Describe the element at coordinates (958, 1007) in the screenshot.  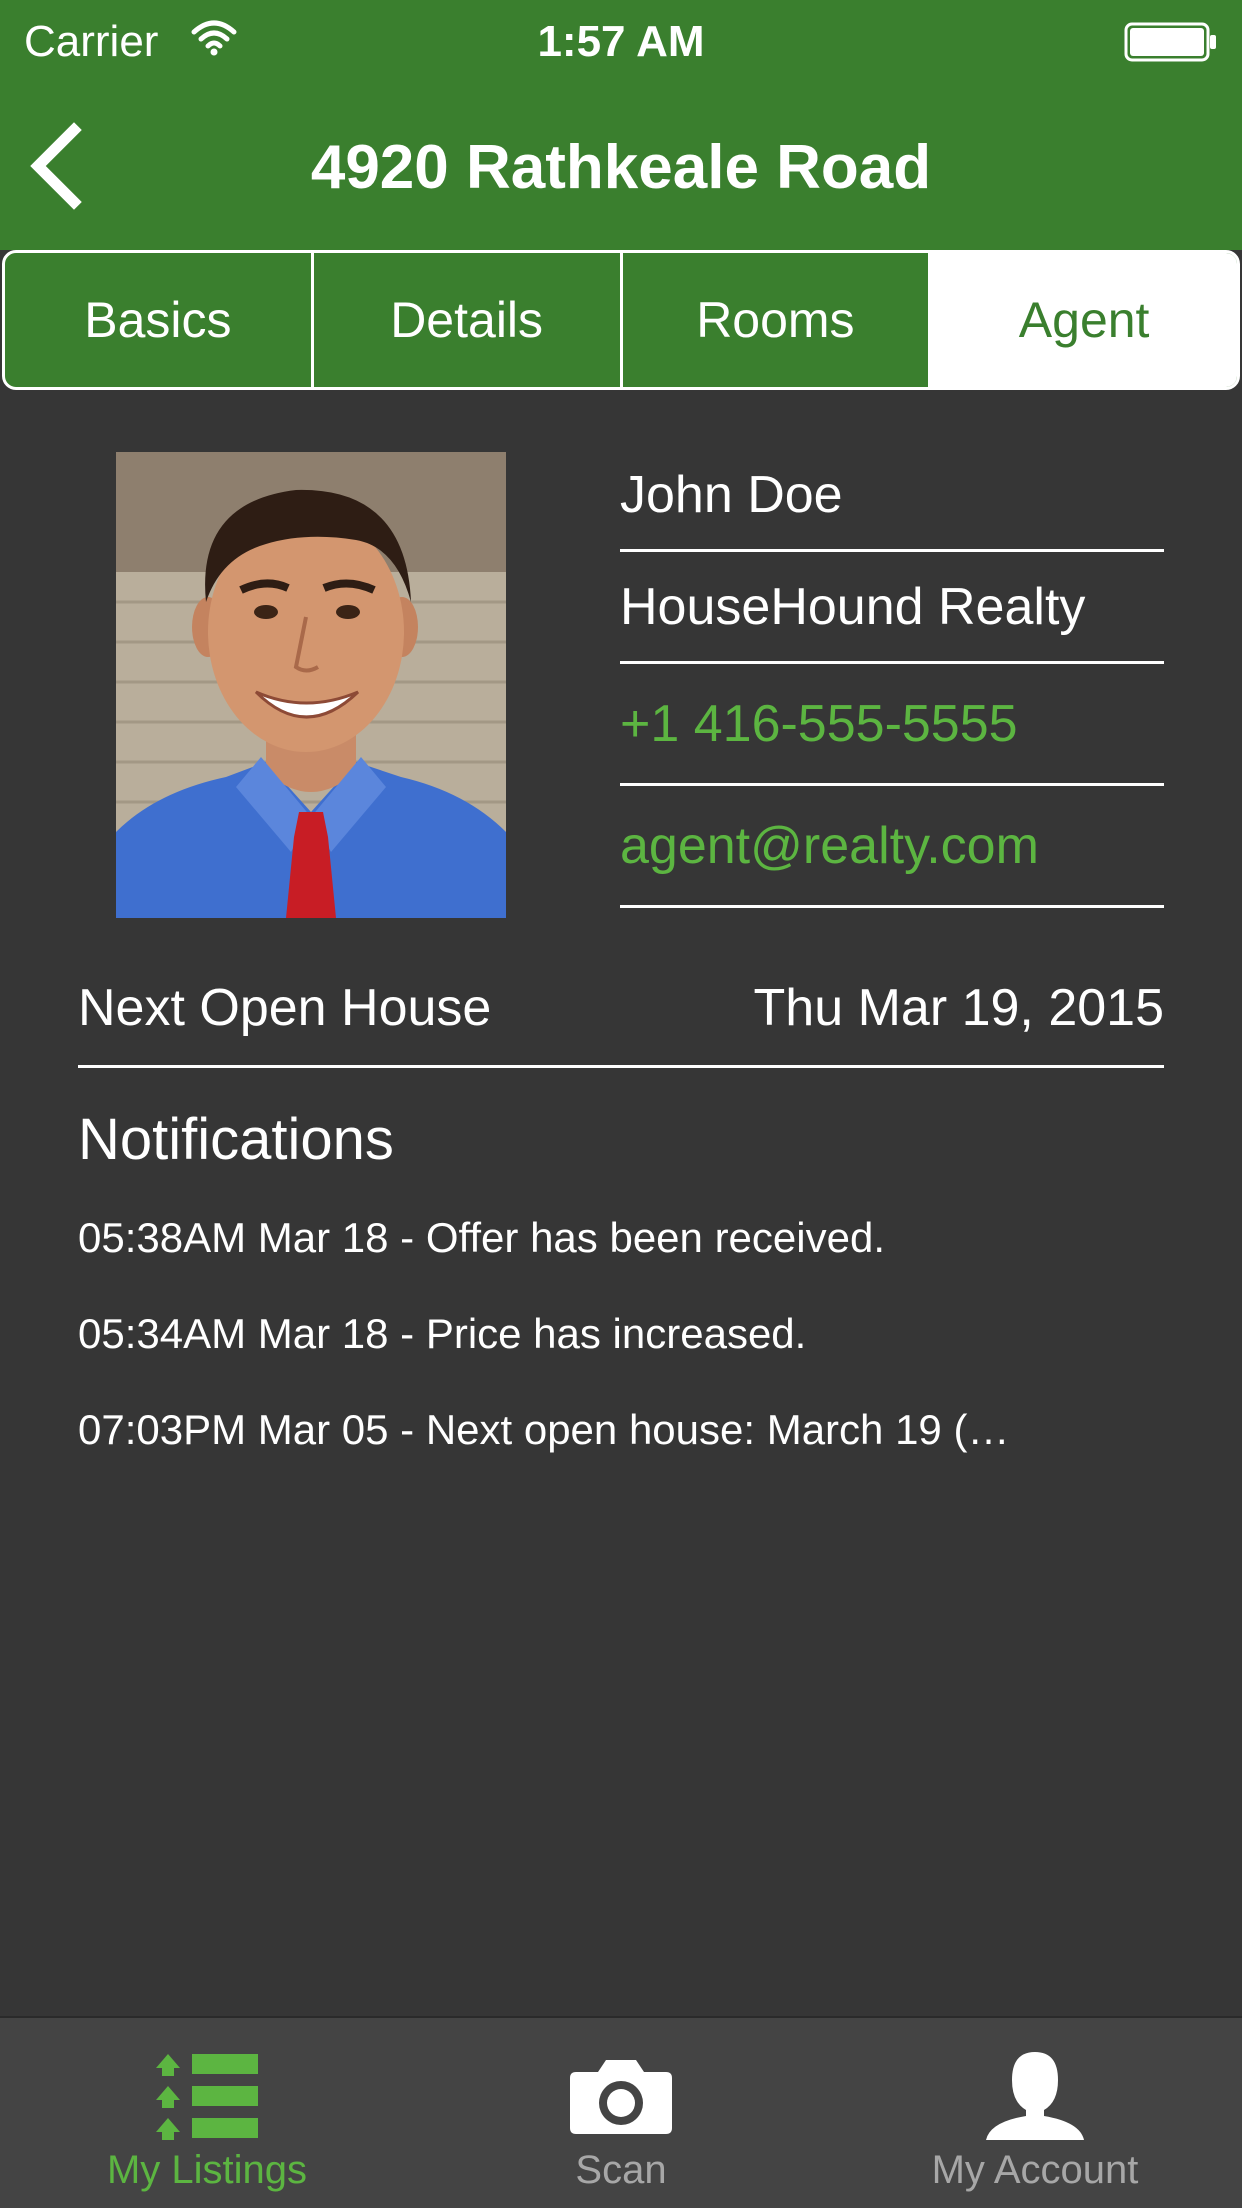
I see `open-house-date: Thu Mar 19, 2015` at that location.